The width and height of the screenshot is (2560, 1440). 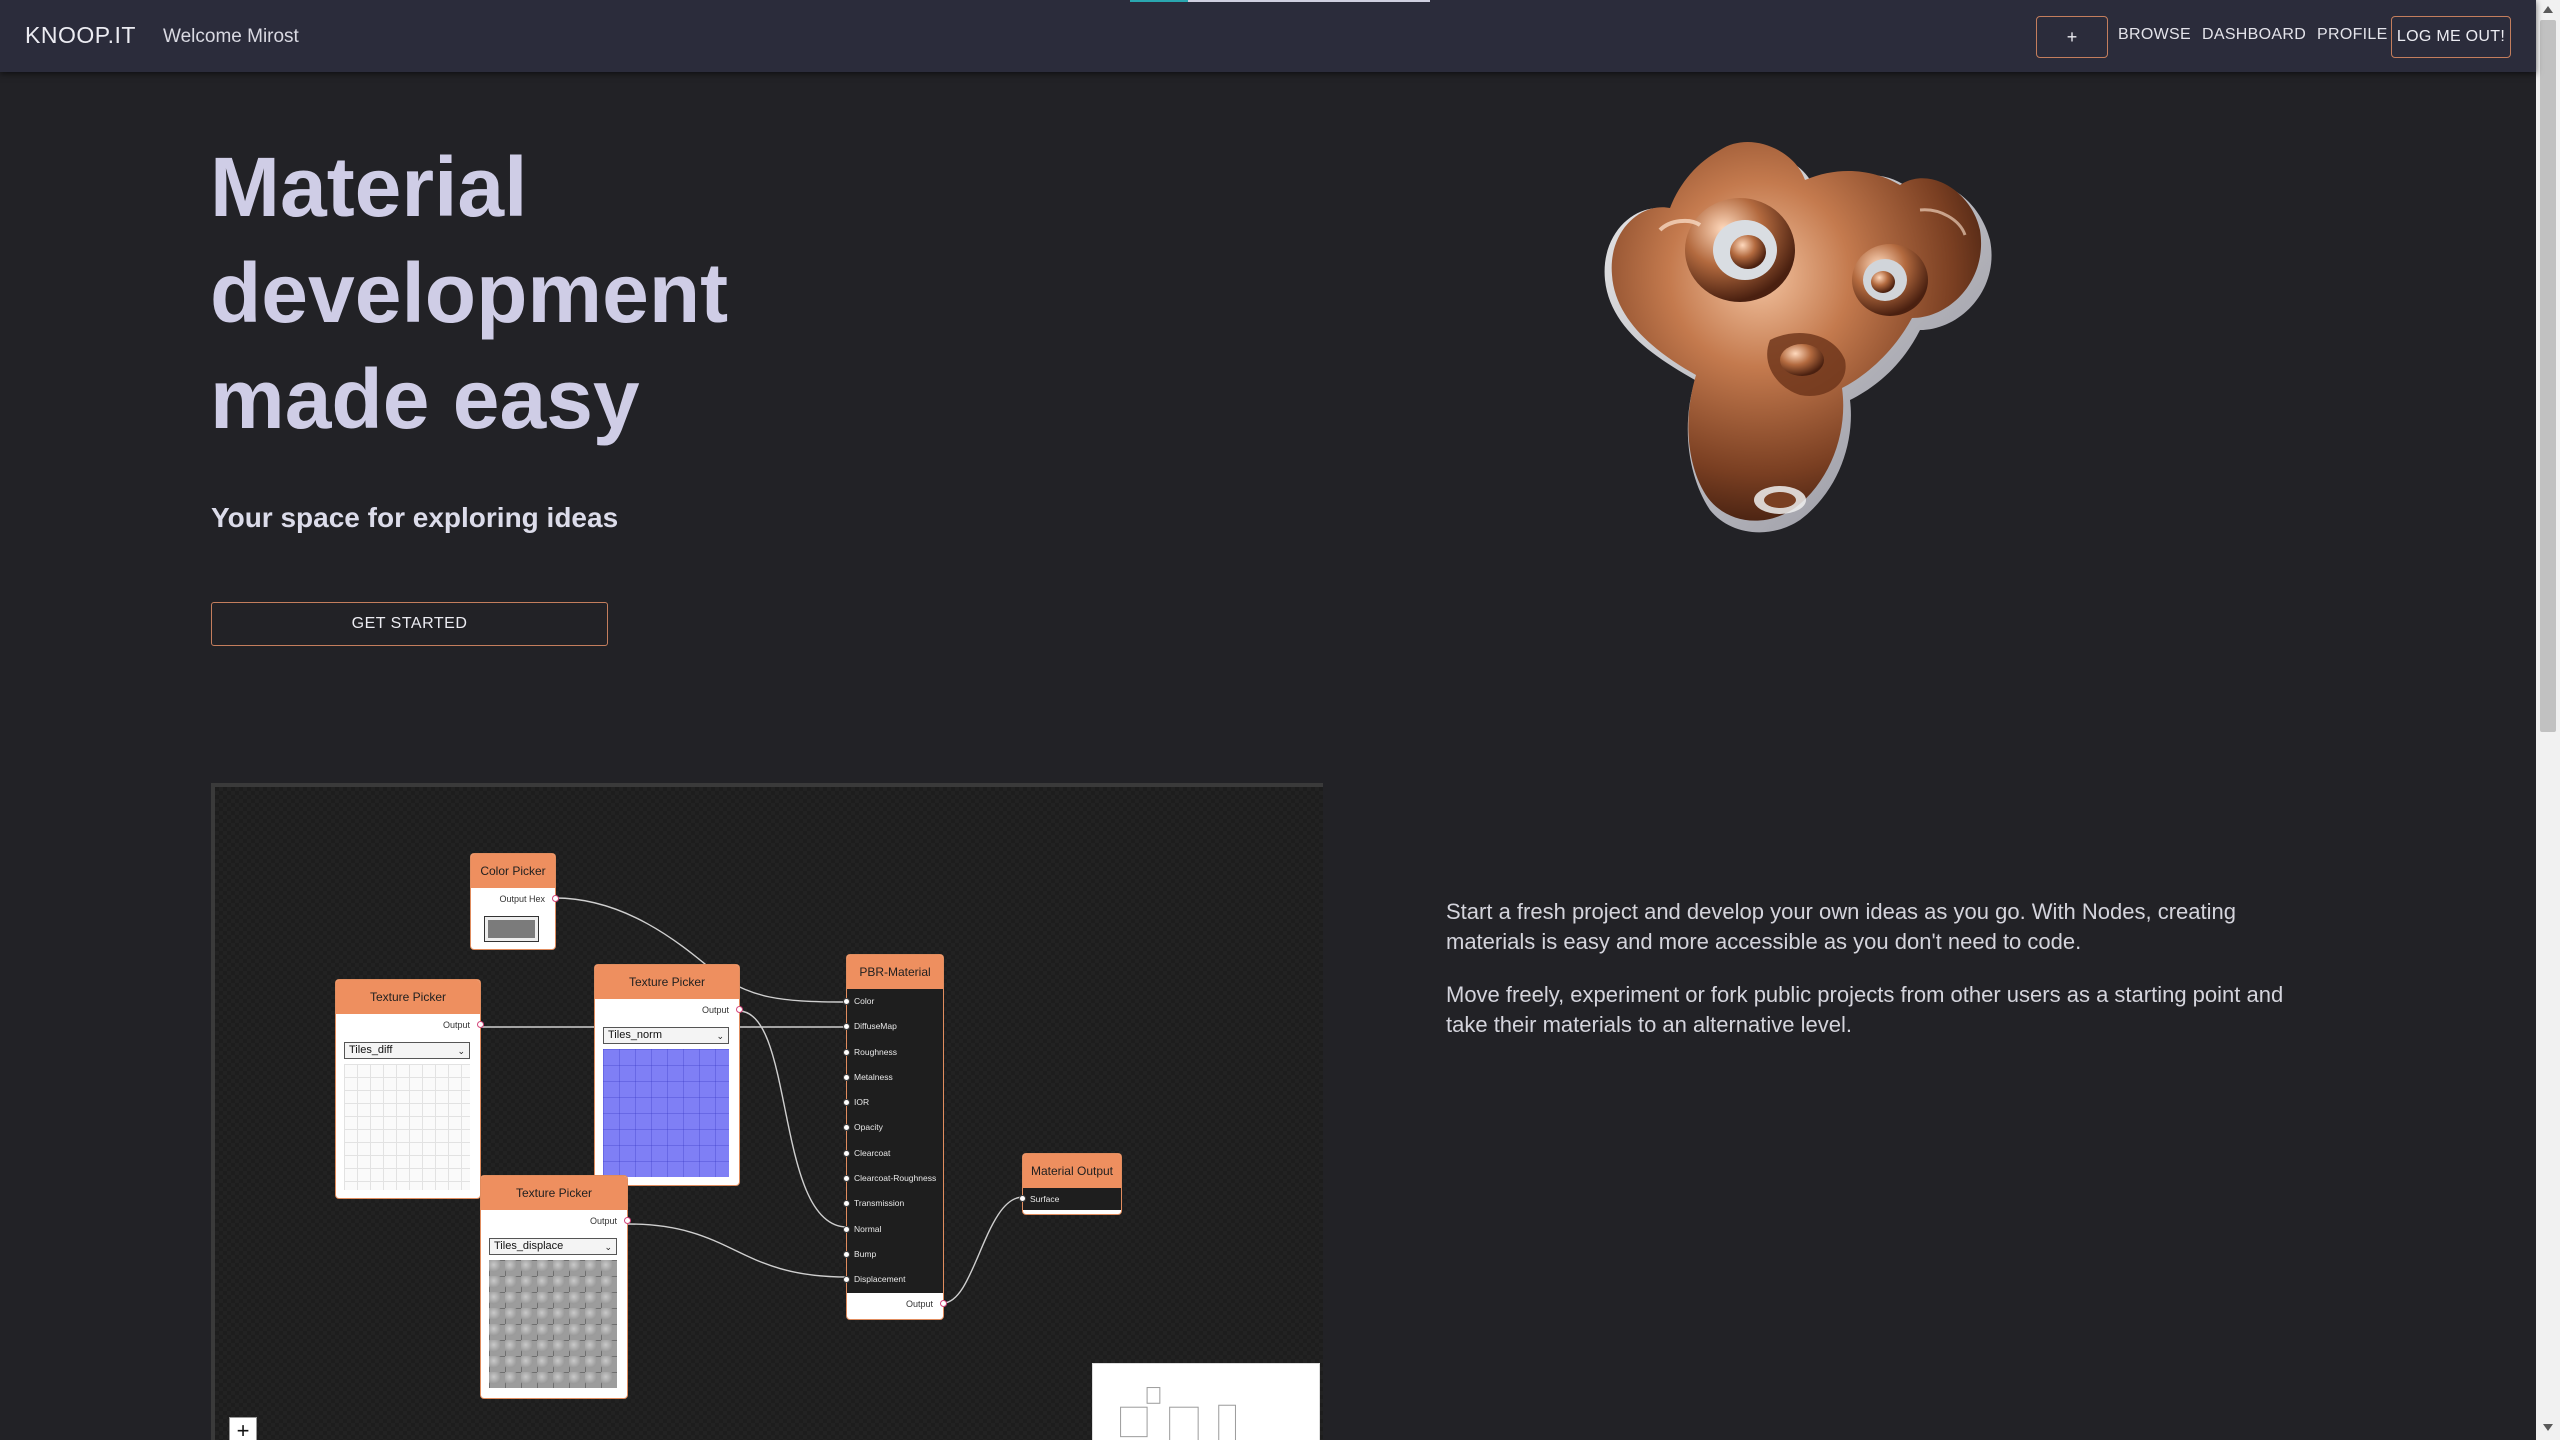 What do you see at coordinates (553, 1246) in the screenshot?
I see `texture-select: Tiles_displace ⌄` at bounding box center [553, 1246].